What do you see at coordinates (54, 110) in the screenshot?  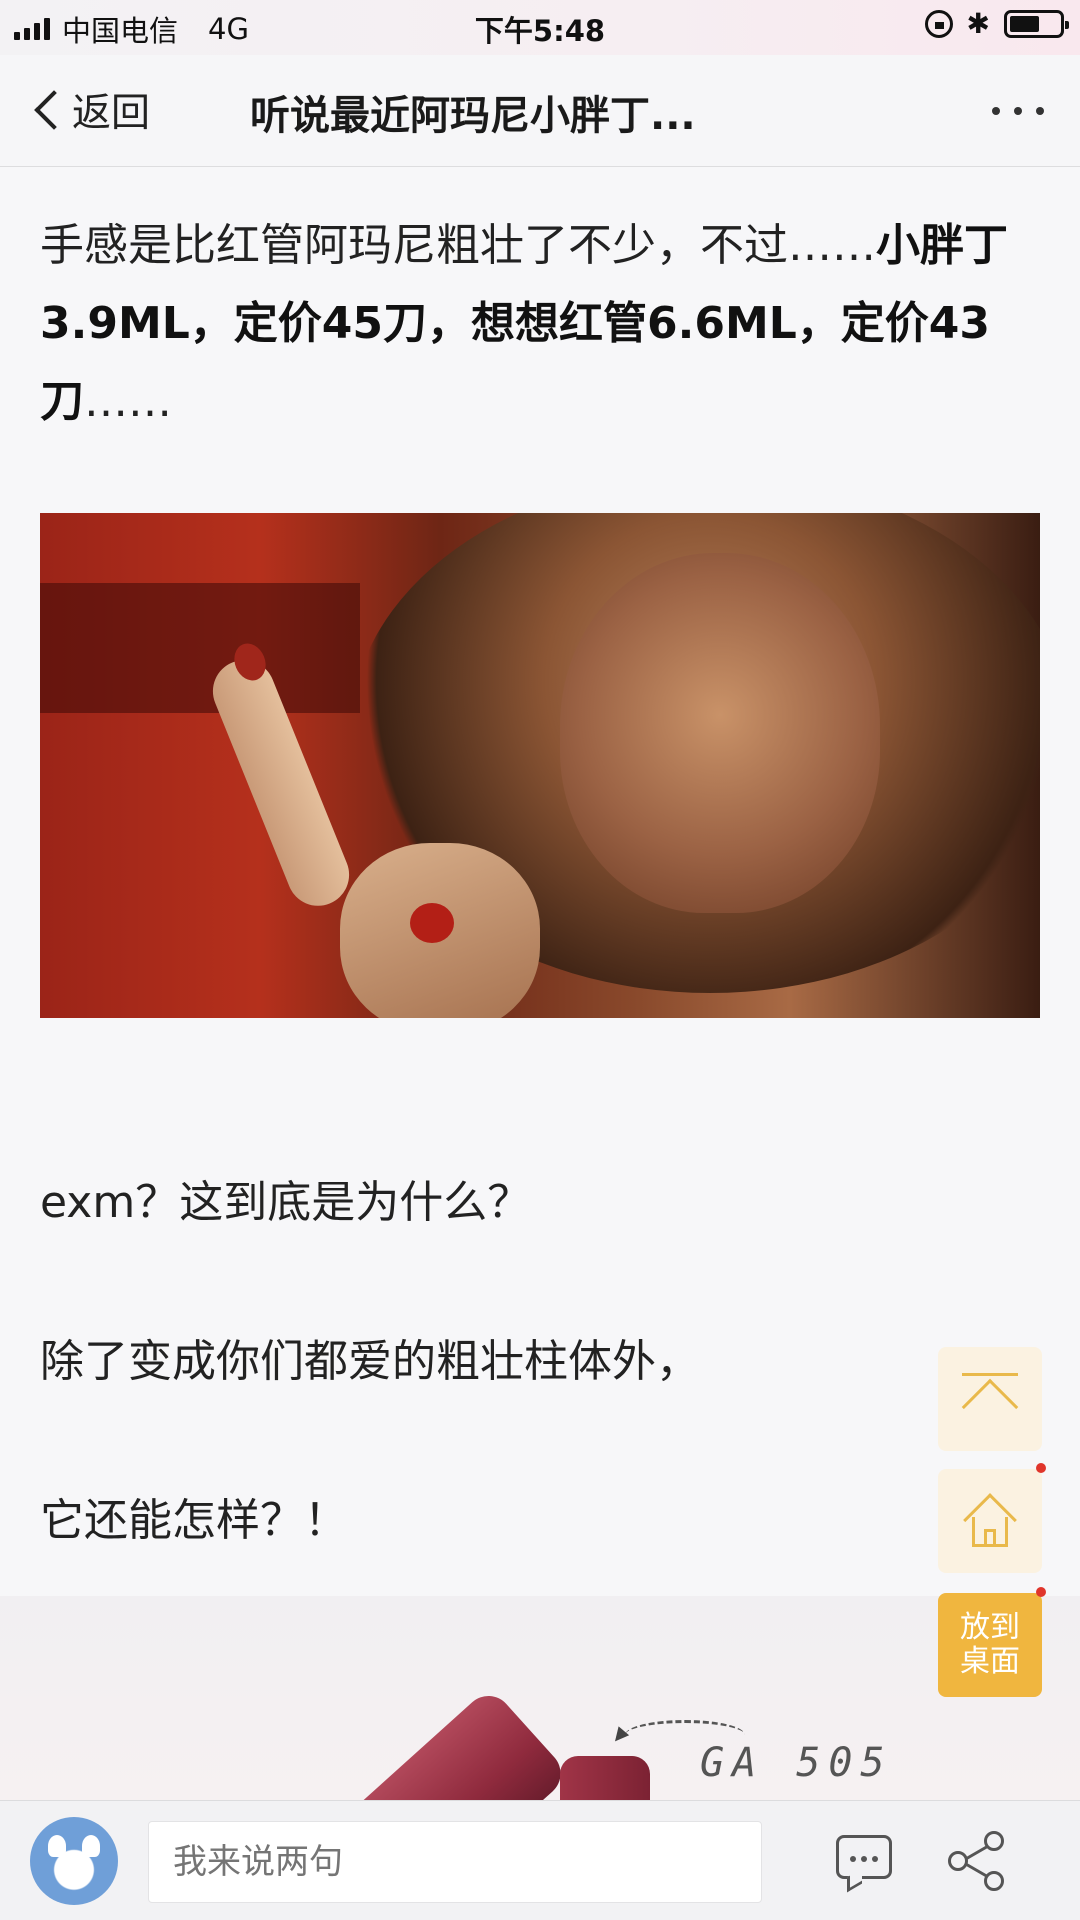 I see `chevron-left-icon` at bounding box center [54, 110].